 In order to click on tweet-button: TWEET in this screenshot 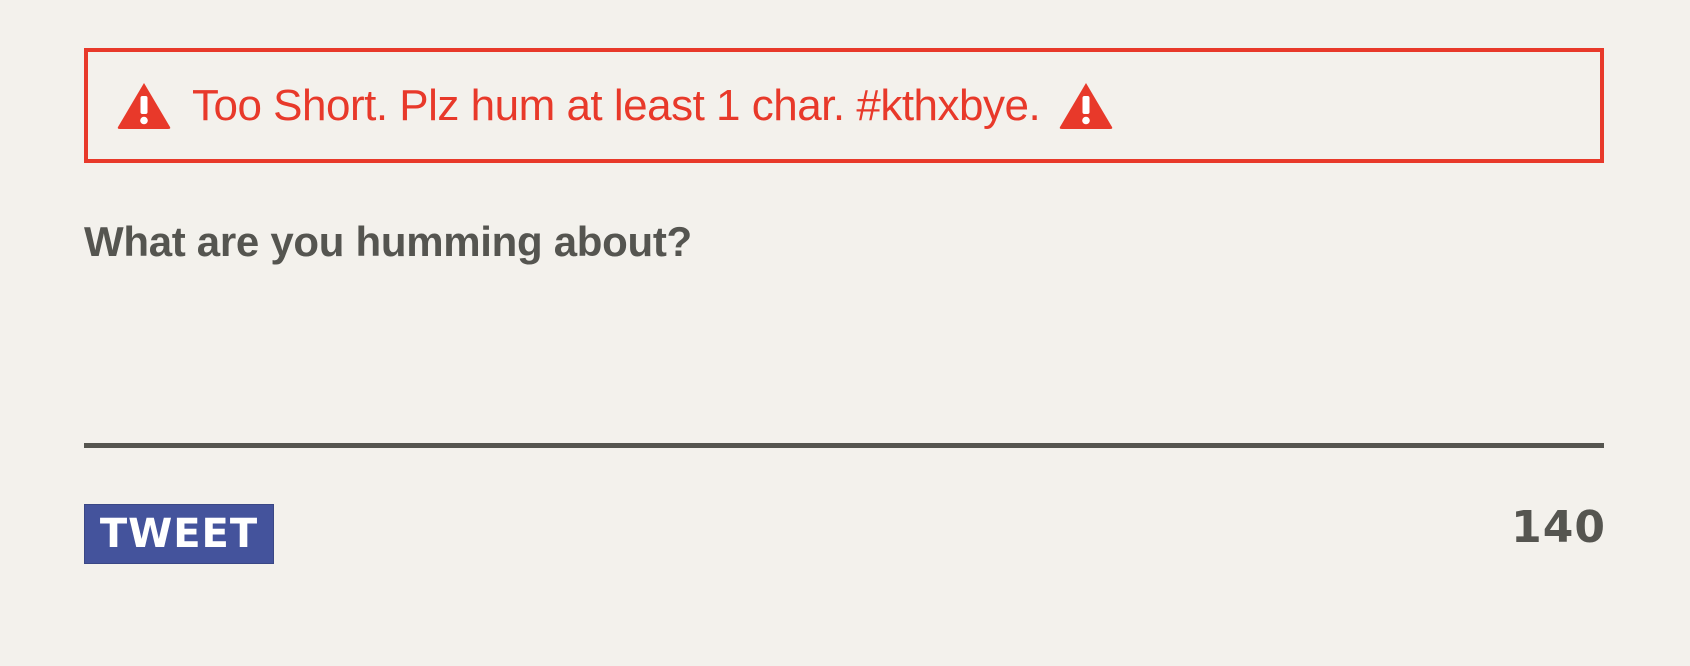, I will do `click(179, 534)`.